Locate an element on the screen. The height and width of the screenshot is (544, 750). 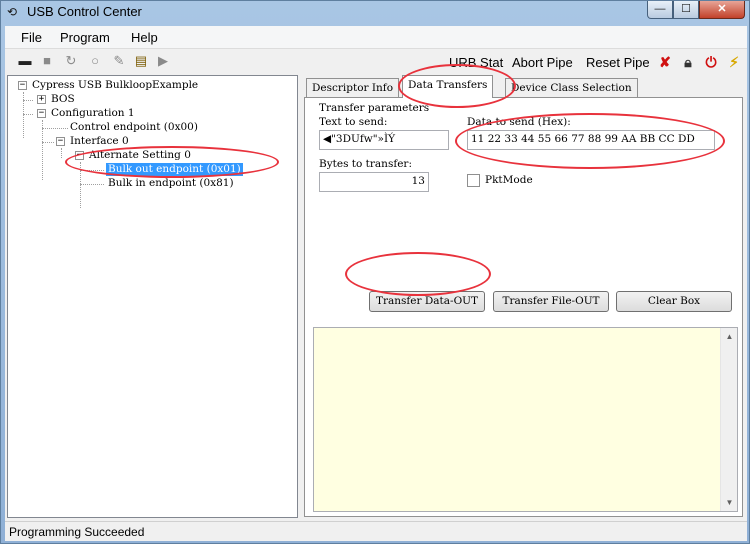
transfer-parameters-label: Transfer parameters is located at coordinates (374, 108).